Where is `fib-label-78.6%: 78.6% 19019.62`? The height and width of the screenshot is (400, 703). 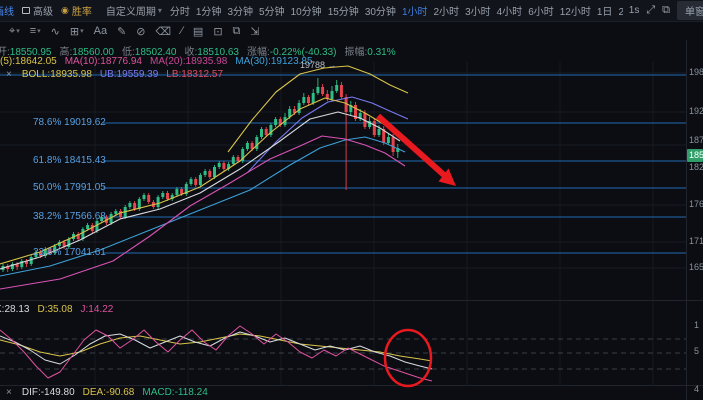
fib-label-78.6%: 78.6% 19019.62 is located at coordinates (69, 122).